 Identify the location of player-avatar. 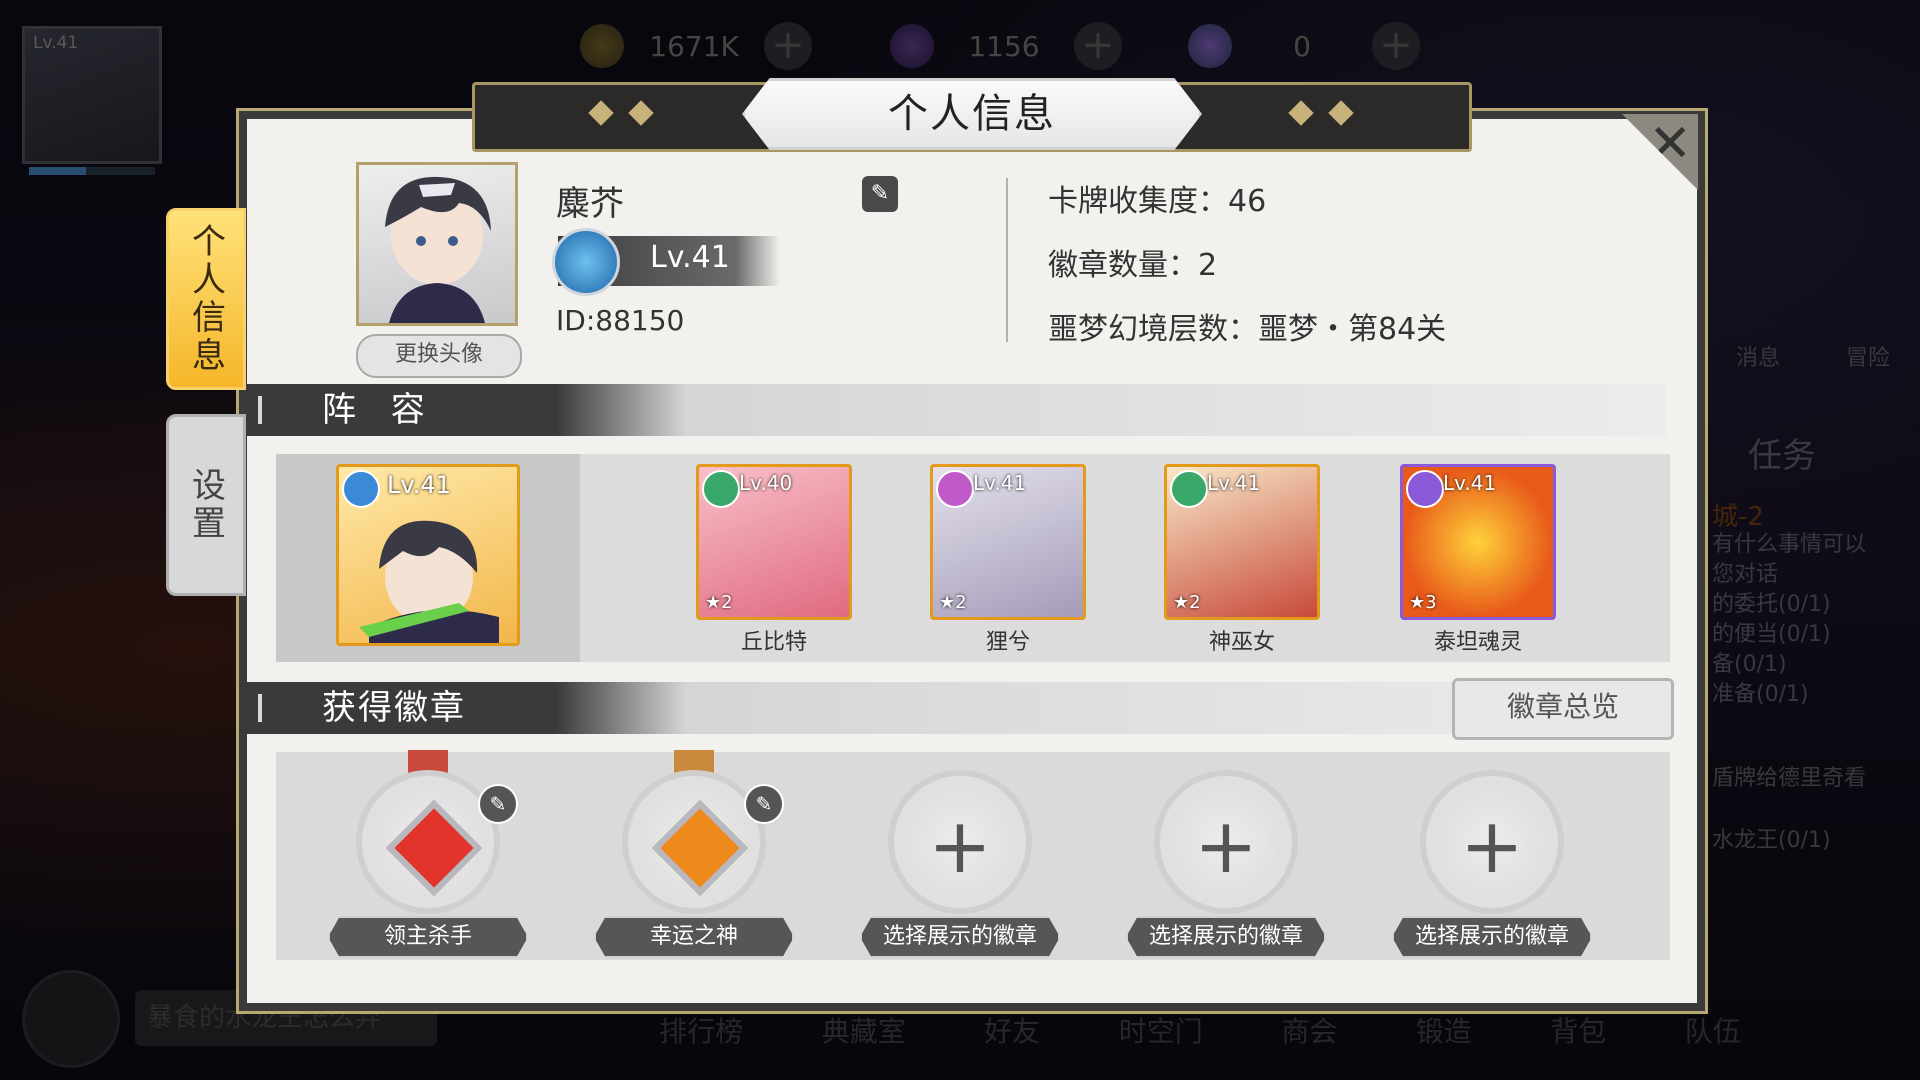
(437, 244).